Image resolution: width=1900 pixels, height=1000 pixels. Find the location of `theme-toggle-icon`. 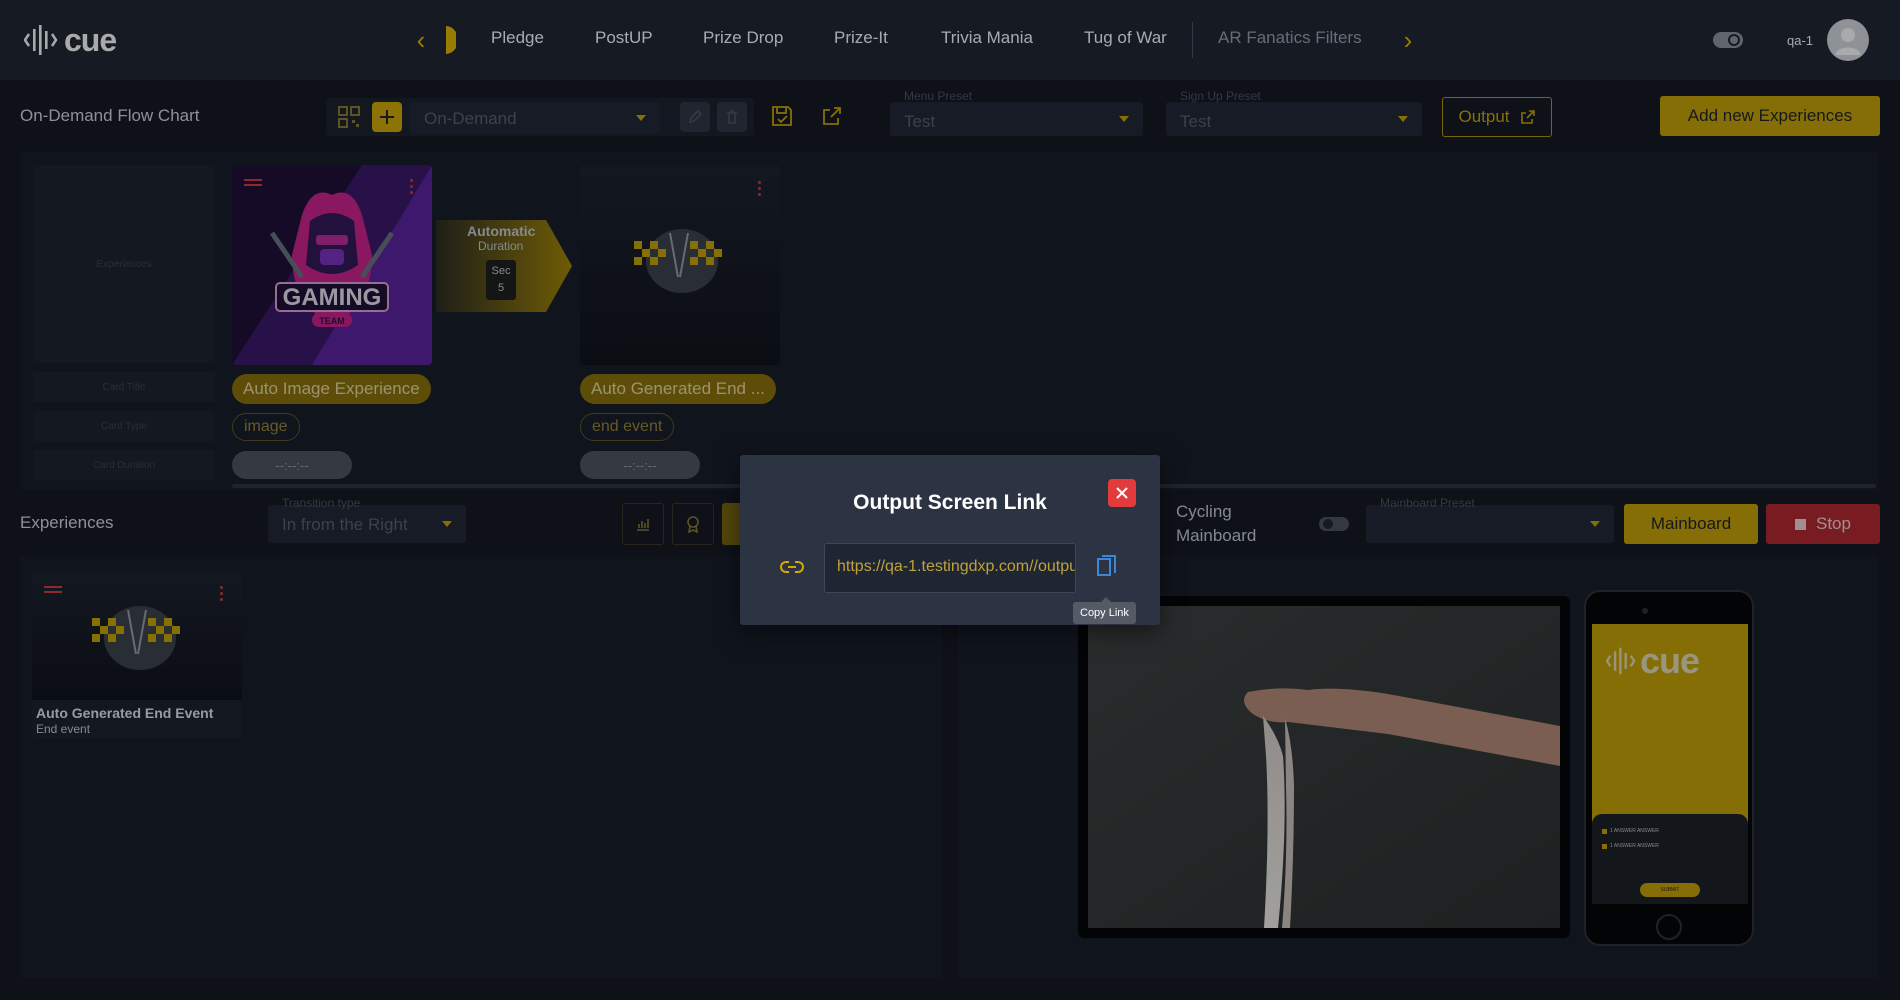

theme-toggle-icon is located at coordinates (1728, 40).